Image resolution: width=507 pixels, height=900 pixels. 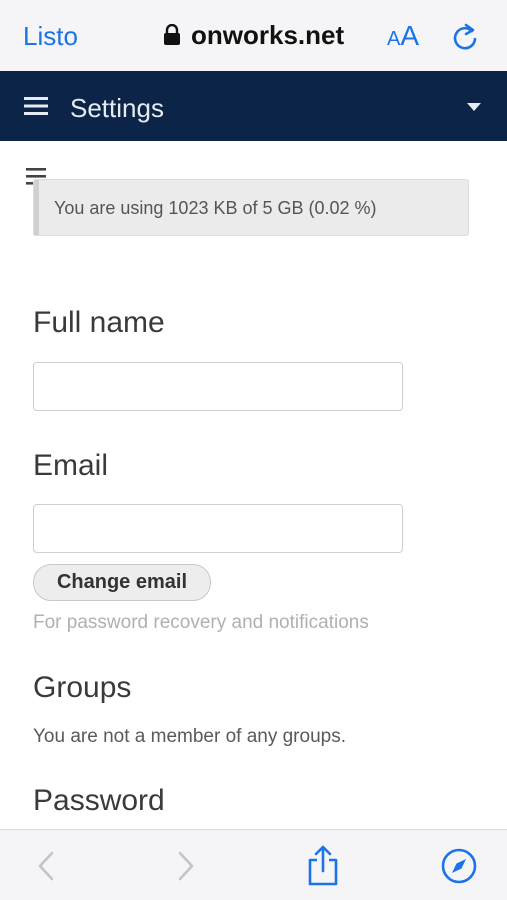 I want to click on chevron-down-icon, so click(x=474, y=107).